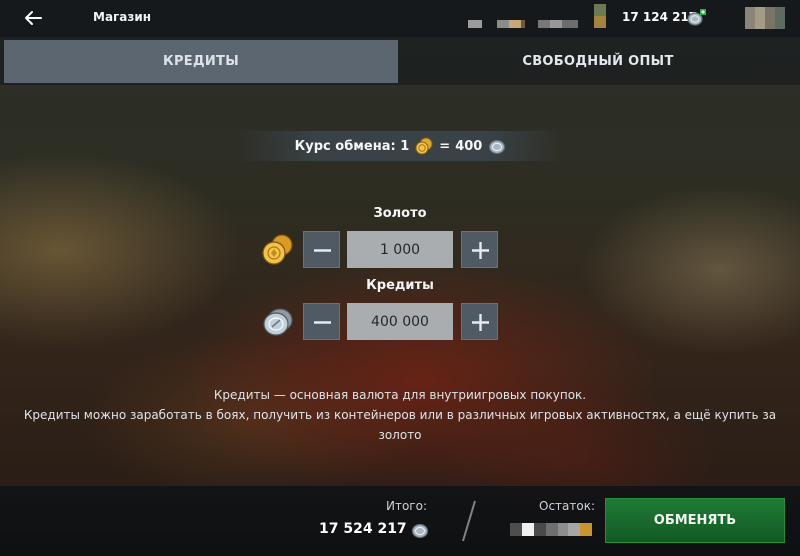 The height and width of the screenshot is (556, 800). What do you see at coordinates (765, 18) in the screenshot?
I see `avatar` at bounding box center [765, 18].